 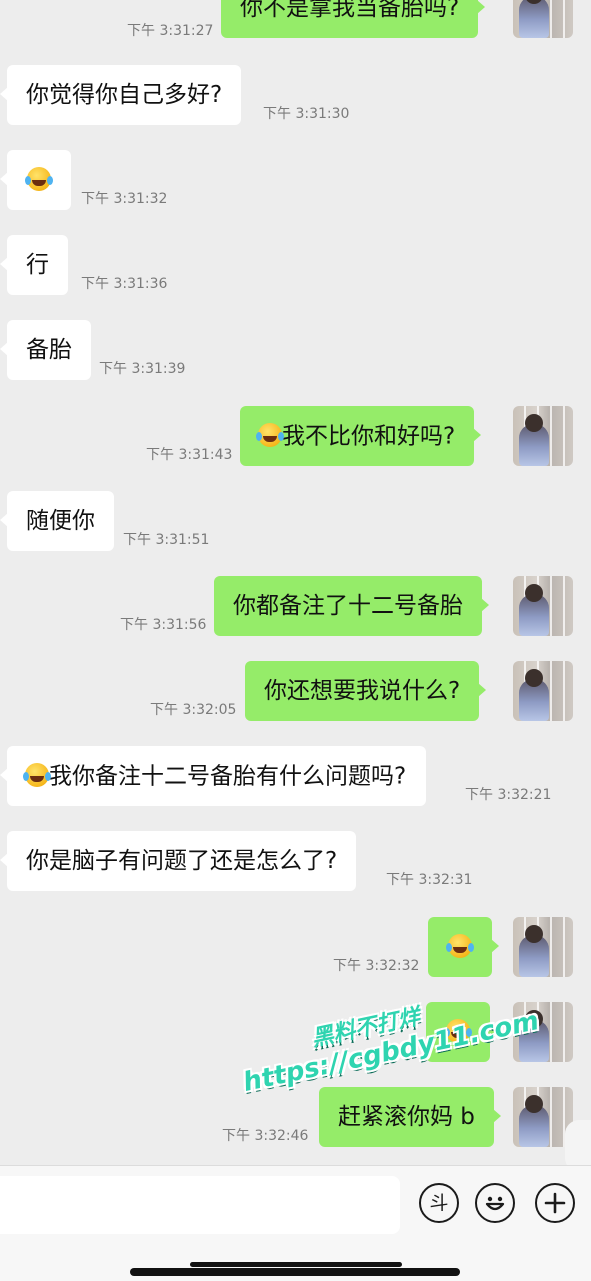 I want to click on home-indicator-secondary, so click(x=296, y=1264).